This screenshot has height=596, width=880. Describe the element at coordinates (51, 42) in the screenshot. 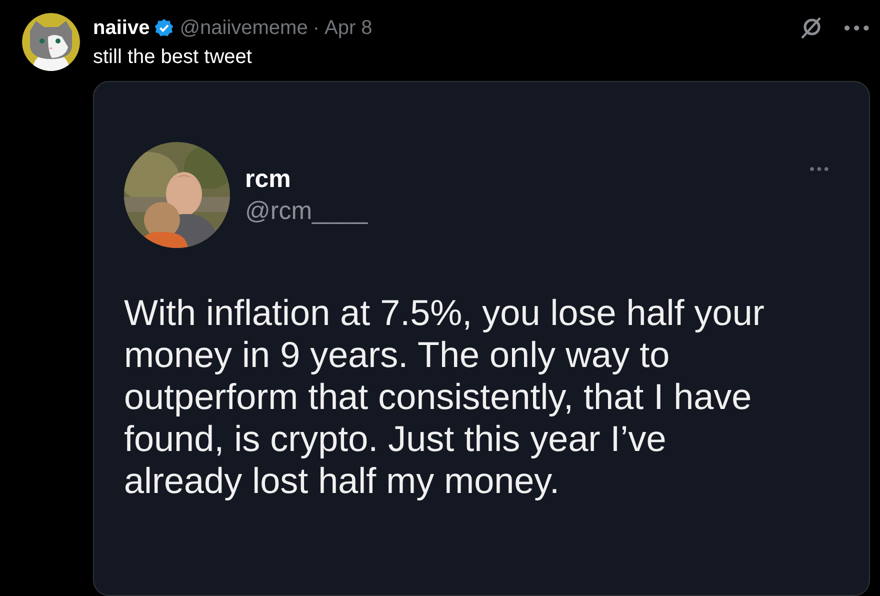

I see `cat-avatar` at that location.